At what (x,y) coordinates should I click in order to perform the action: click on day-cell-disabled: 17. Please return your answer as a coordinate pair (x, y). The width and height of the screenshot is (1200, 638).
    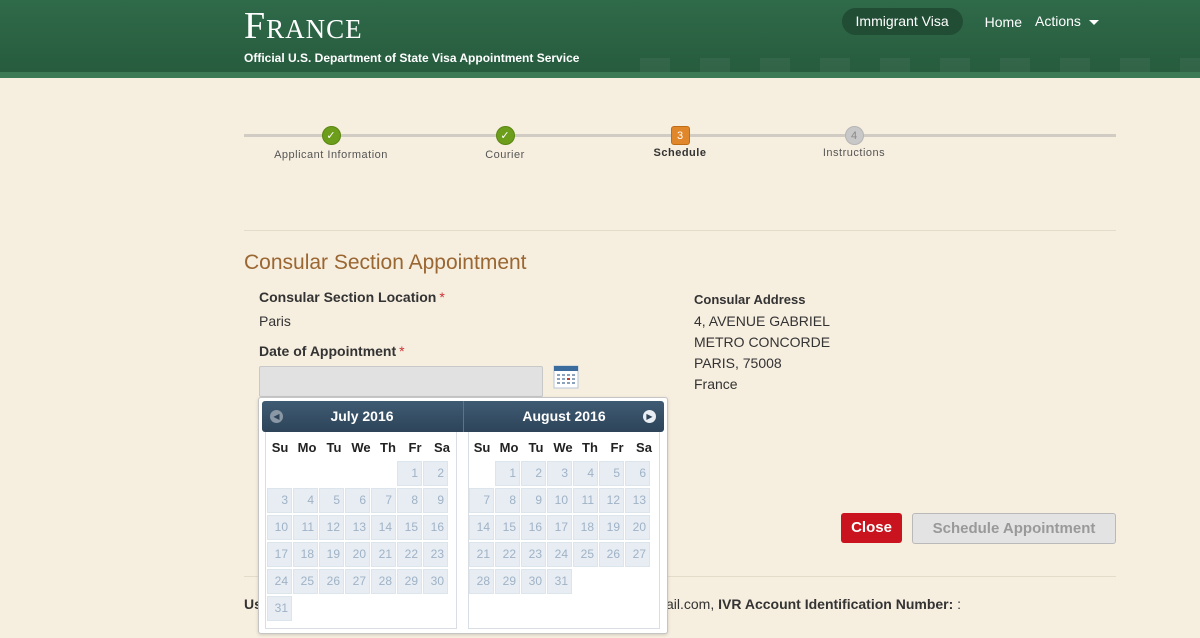
    Looking at the image, I should click on (279, 554).